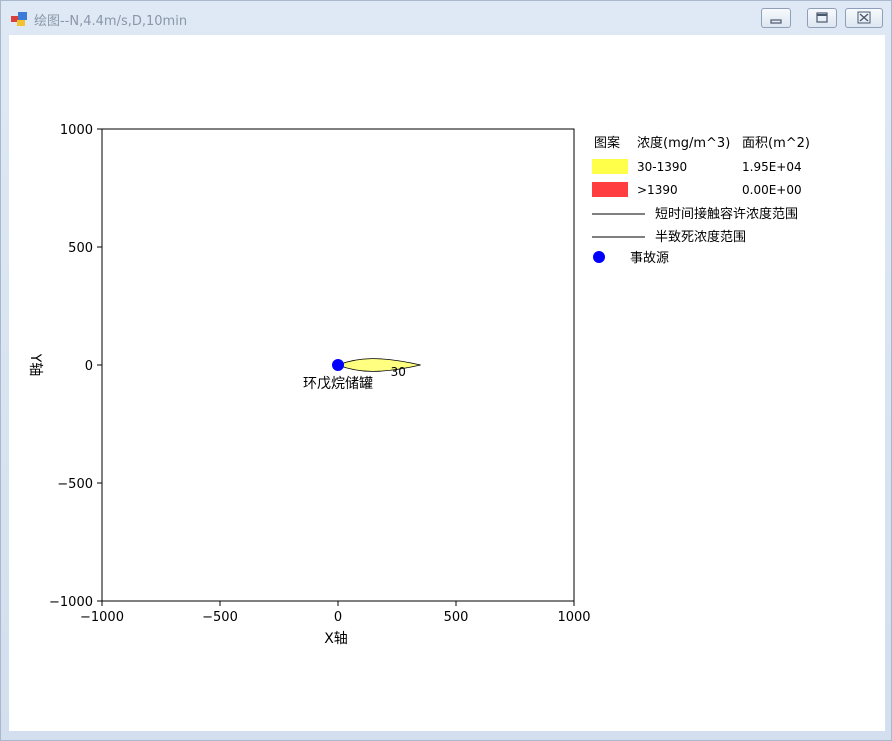 This screenshot has height=741, width=892. I want to click on maximize-button, so click(822, 18).